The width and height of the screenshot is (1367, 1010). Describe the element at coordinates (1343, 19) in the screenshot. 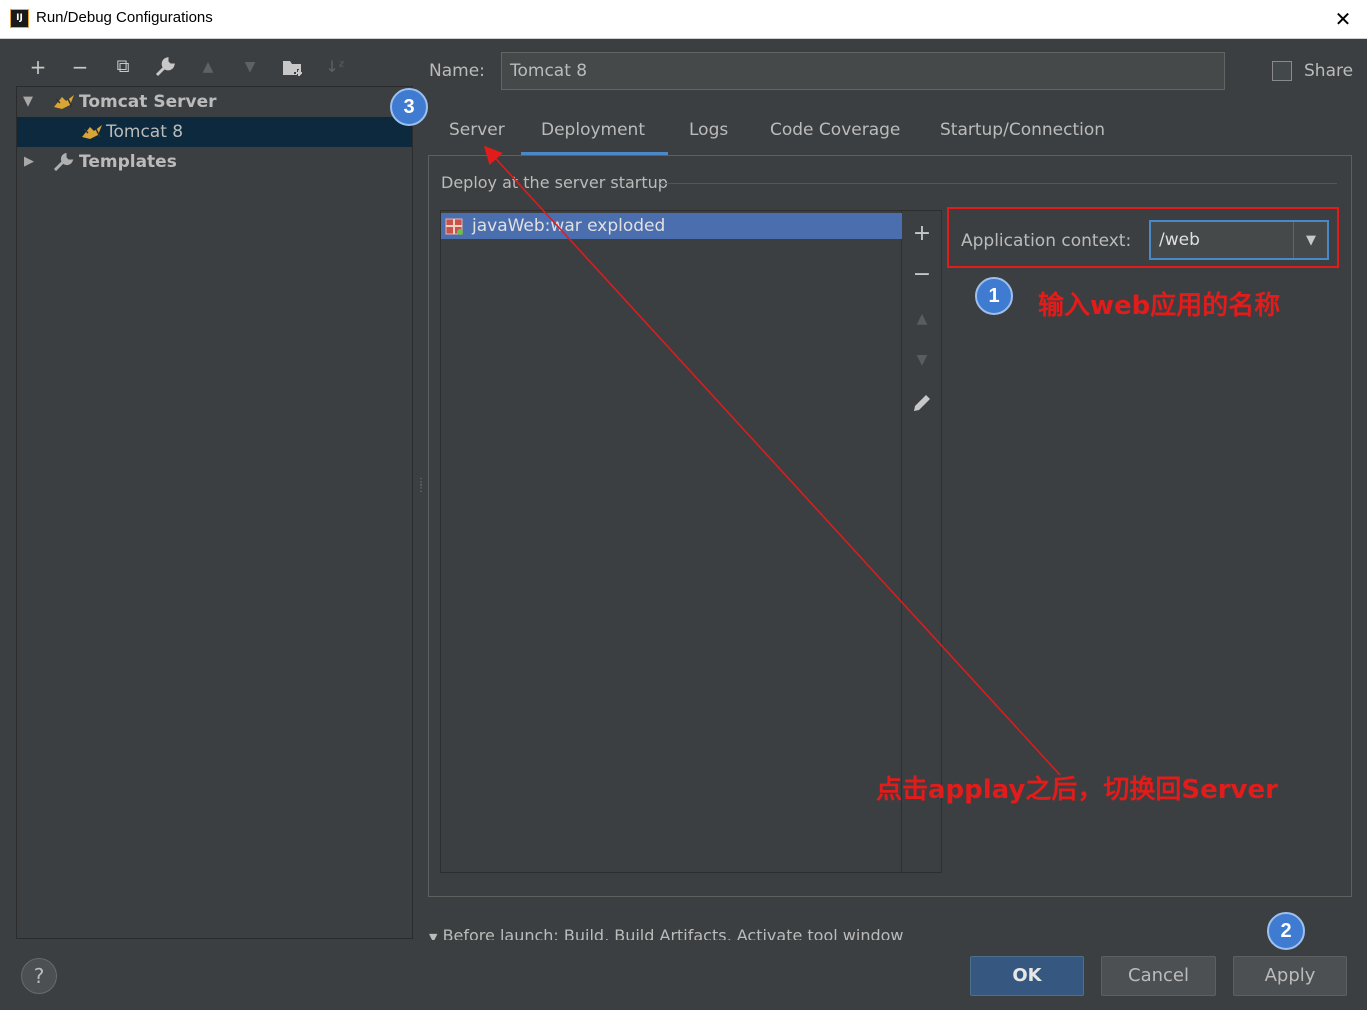

I see `close-window-button: ✕` at that location.